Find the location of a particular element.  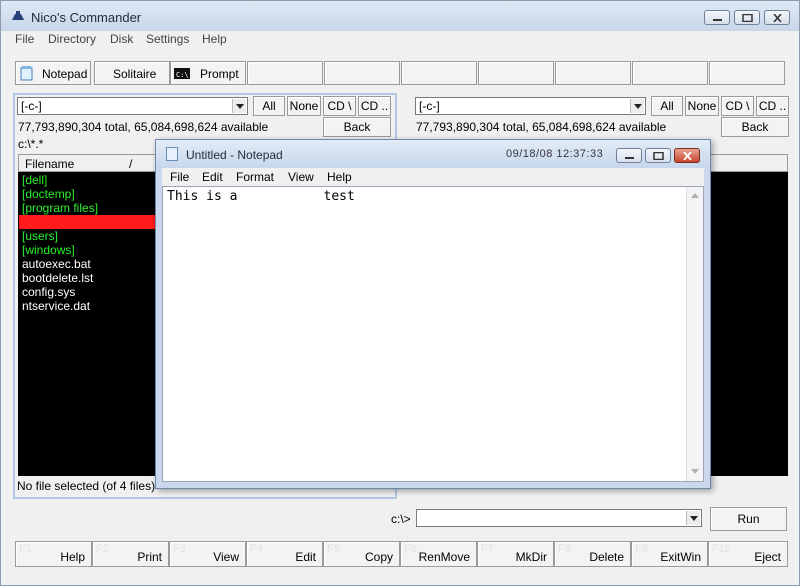

command-history-dropdown is located at coordinates (693, 518).